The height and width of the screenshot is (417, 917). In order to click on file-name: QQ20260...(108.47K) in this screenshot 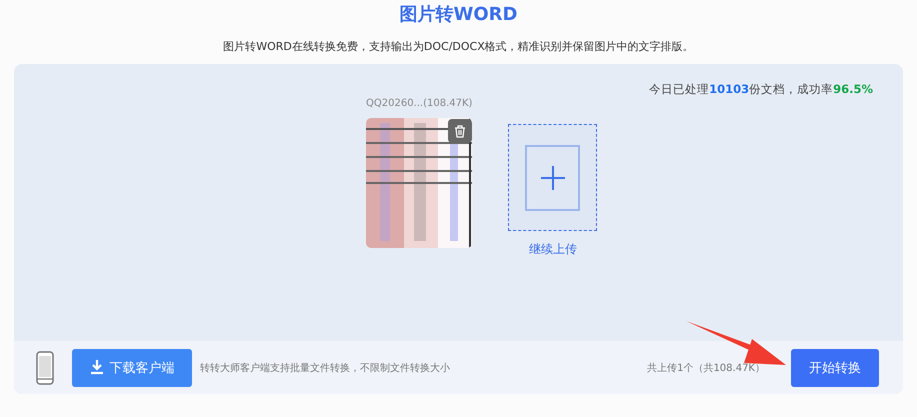, I will do `click(419, 103)`.